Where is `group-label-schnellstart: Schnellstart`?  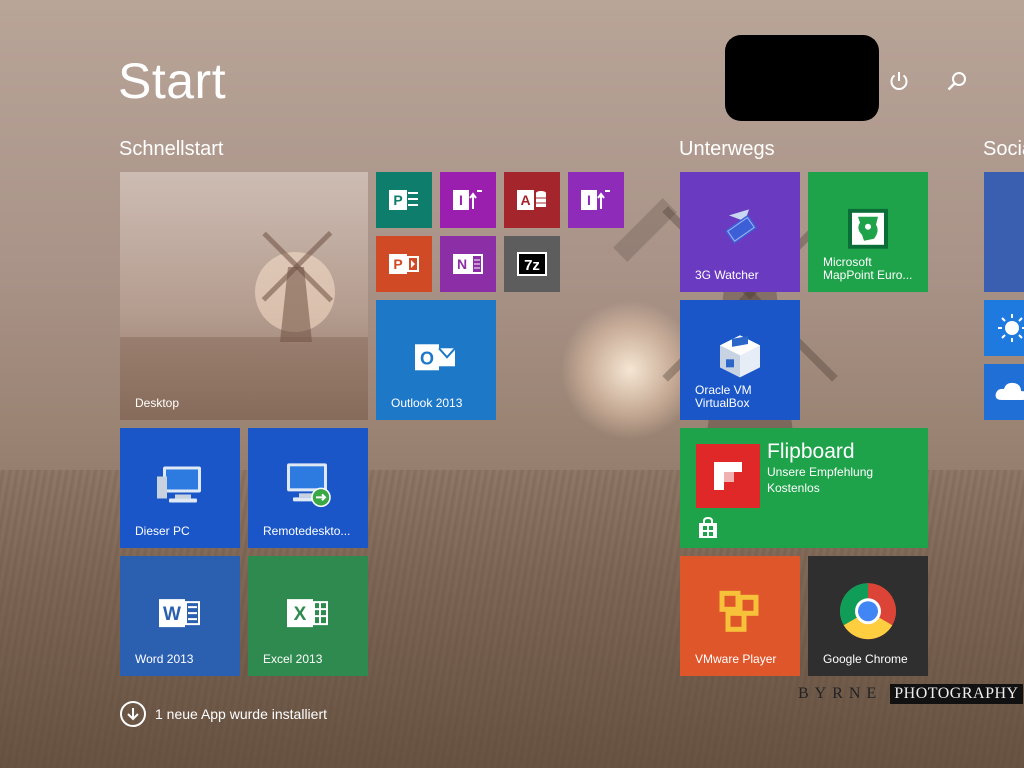 group-label-schnellstart: Schnellstart is located at coordinates (171, 149).